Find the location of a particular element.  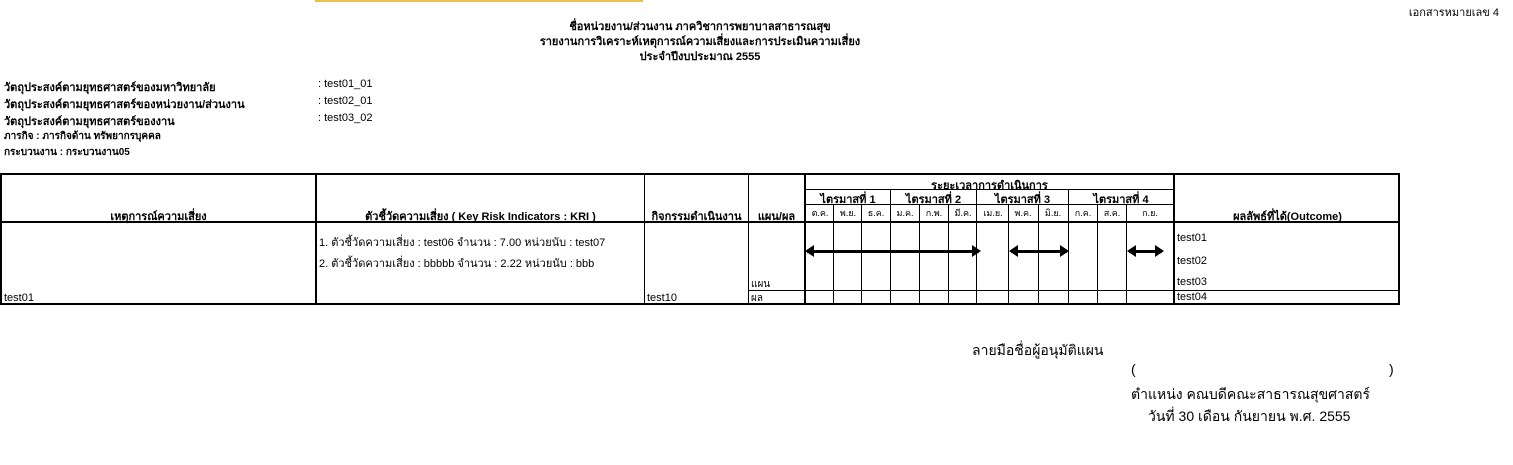

month-jan: ม.ค. is located at coordinates (905, 213).